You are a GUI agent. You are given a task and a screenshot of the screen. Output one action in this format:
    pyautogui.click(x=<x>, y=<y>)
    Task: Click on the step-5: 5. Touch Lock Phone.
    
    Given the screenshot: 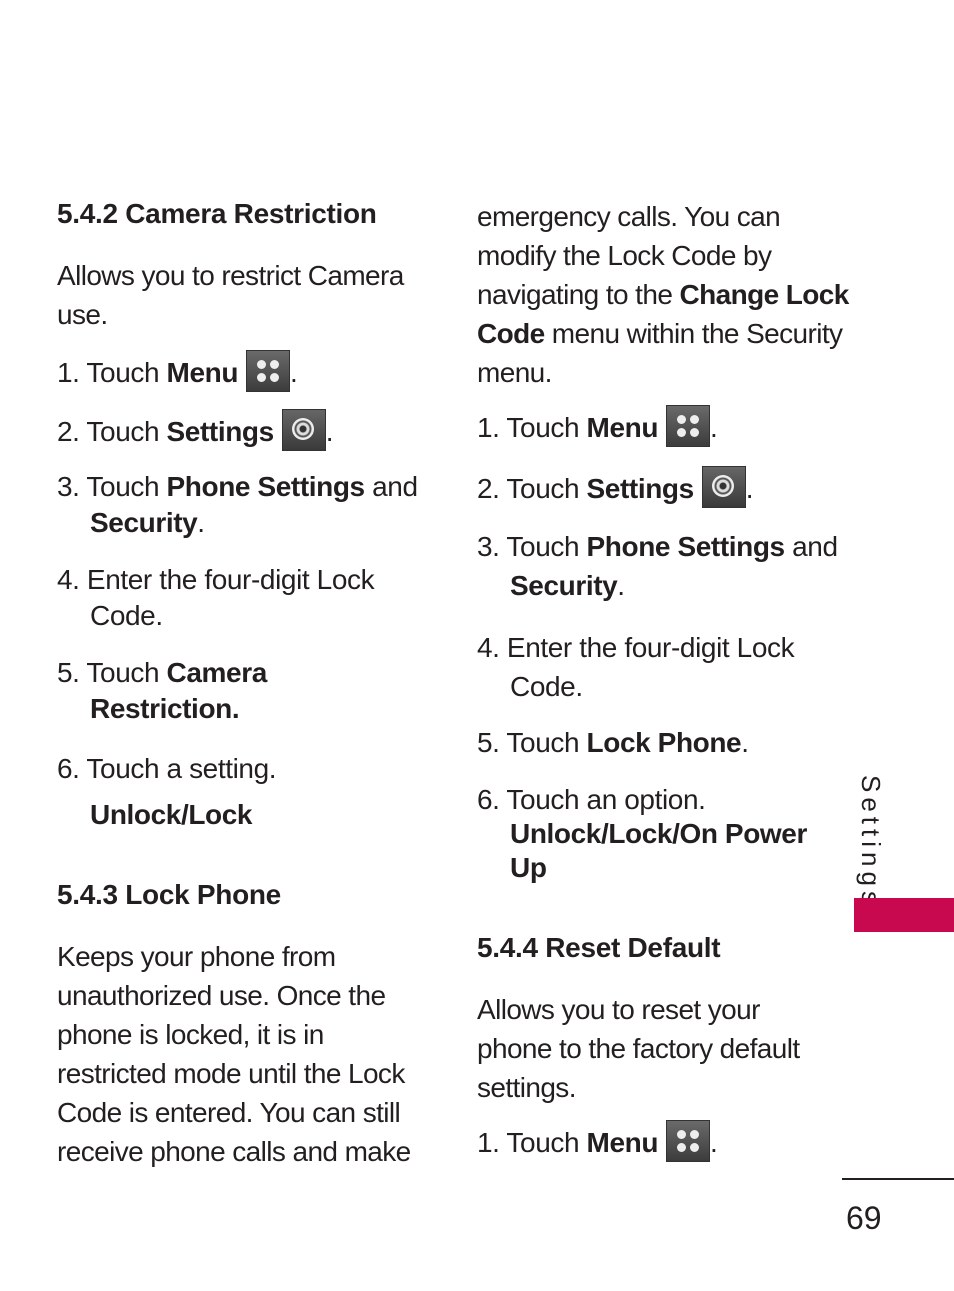 What is the action you would take?
    pyautogui.click(x=613, y=743)
    